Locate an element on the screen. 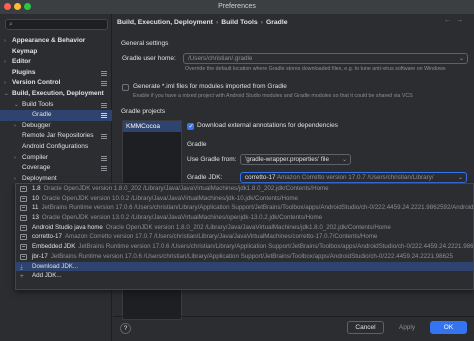 The height and width of the screenshot is (341, 474). zoom-window-button is located at coordinates (27, 6).